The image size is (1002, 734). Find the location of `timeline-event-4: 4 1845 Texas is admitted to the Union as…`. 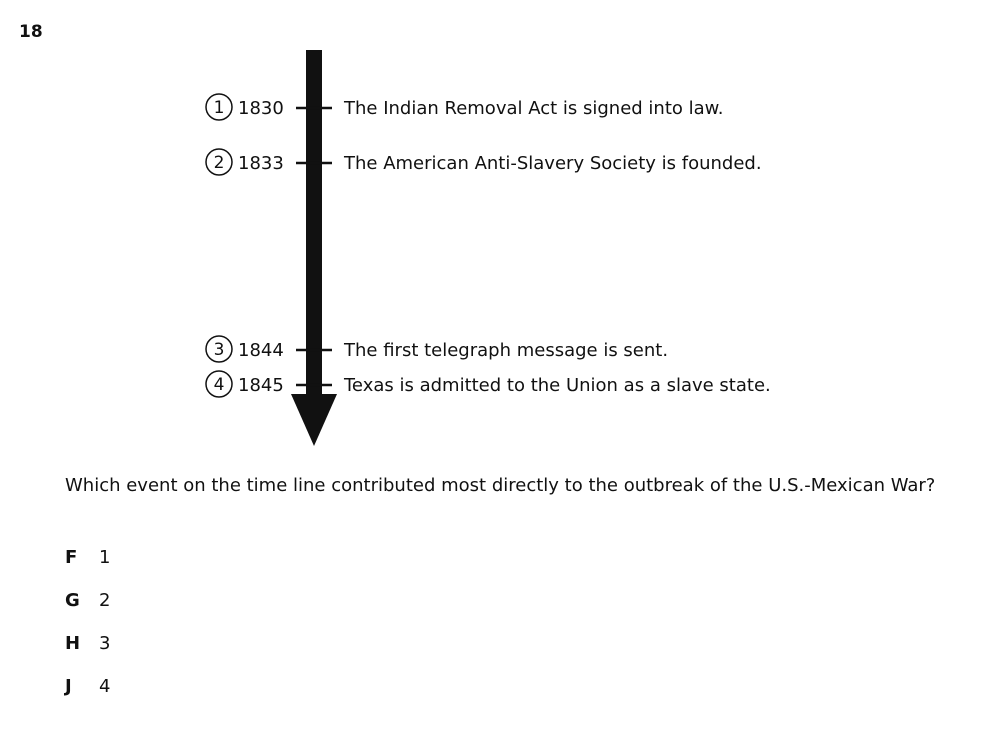

timeline-event-4: 4 1845 Texas is admitted to the Union as… is located at coordinates (488, 384).